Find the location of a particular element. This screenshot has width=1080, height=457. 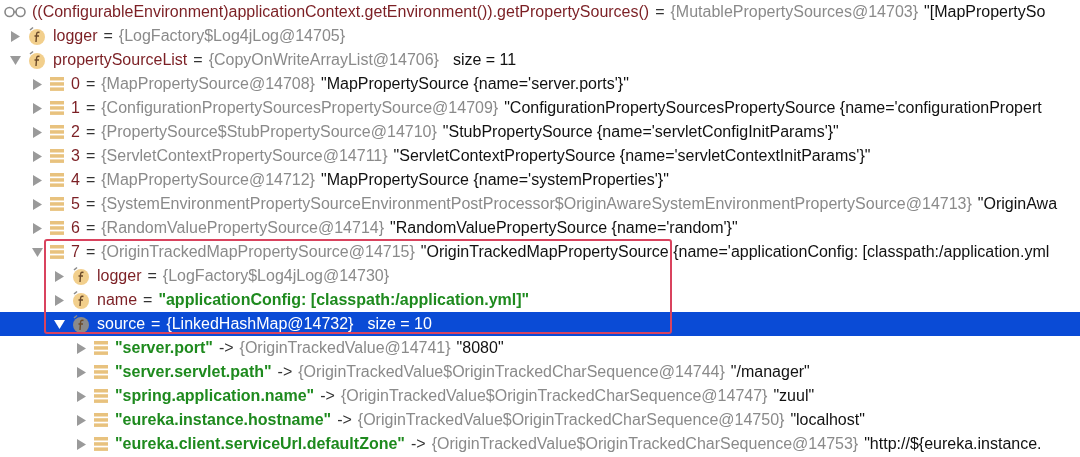

type-label: {LogFactory$Log4jLog@14730} is located at coordinates (276, 276).